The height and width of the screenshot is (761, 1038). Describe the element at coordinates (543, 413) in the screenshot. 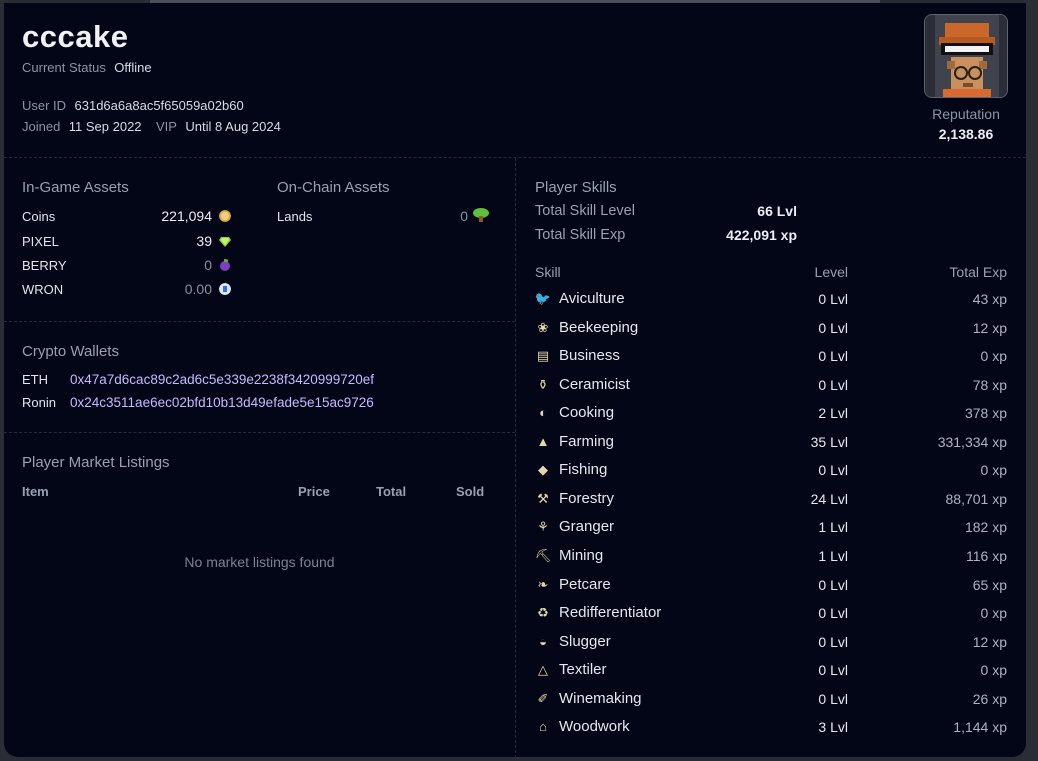

I see `pan-icon: ◐` at that location.